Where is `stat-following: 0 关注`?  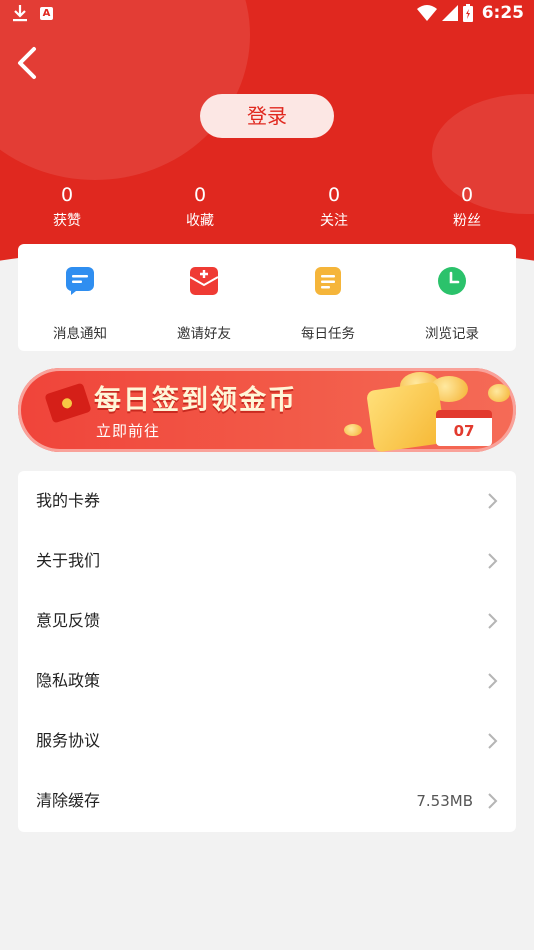 stat-following: 0 关注 is located at coordinates (334, 207).